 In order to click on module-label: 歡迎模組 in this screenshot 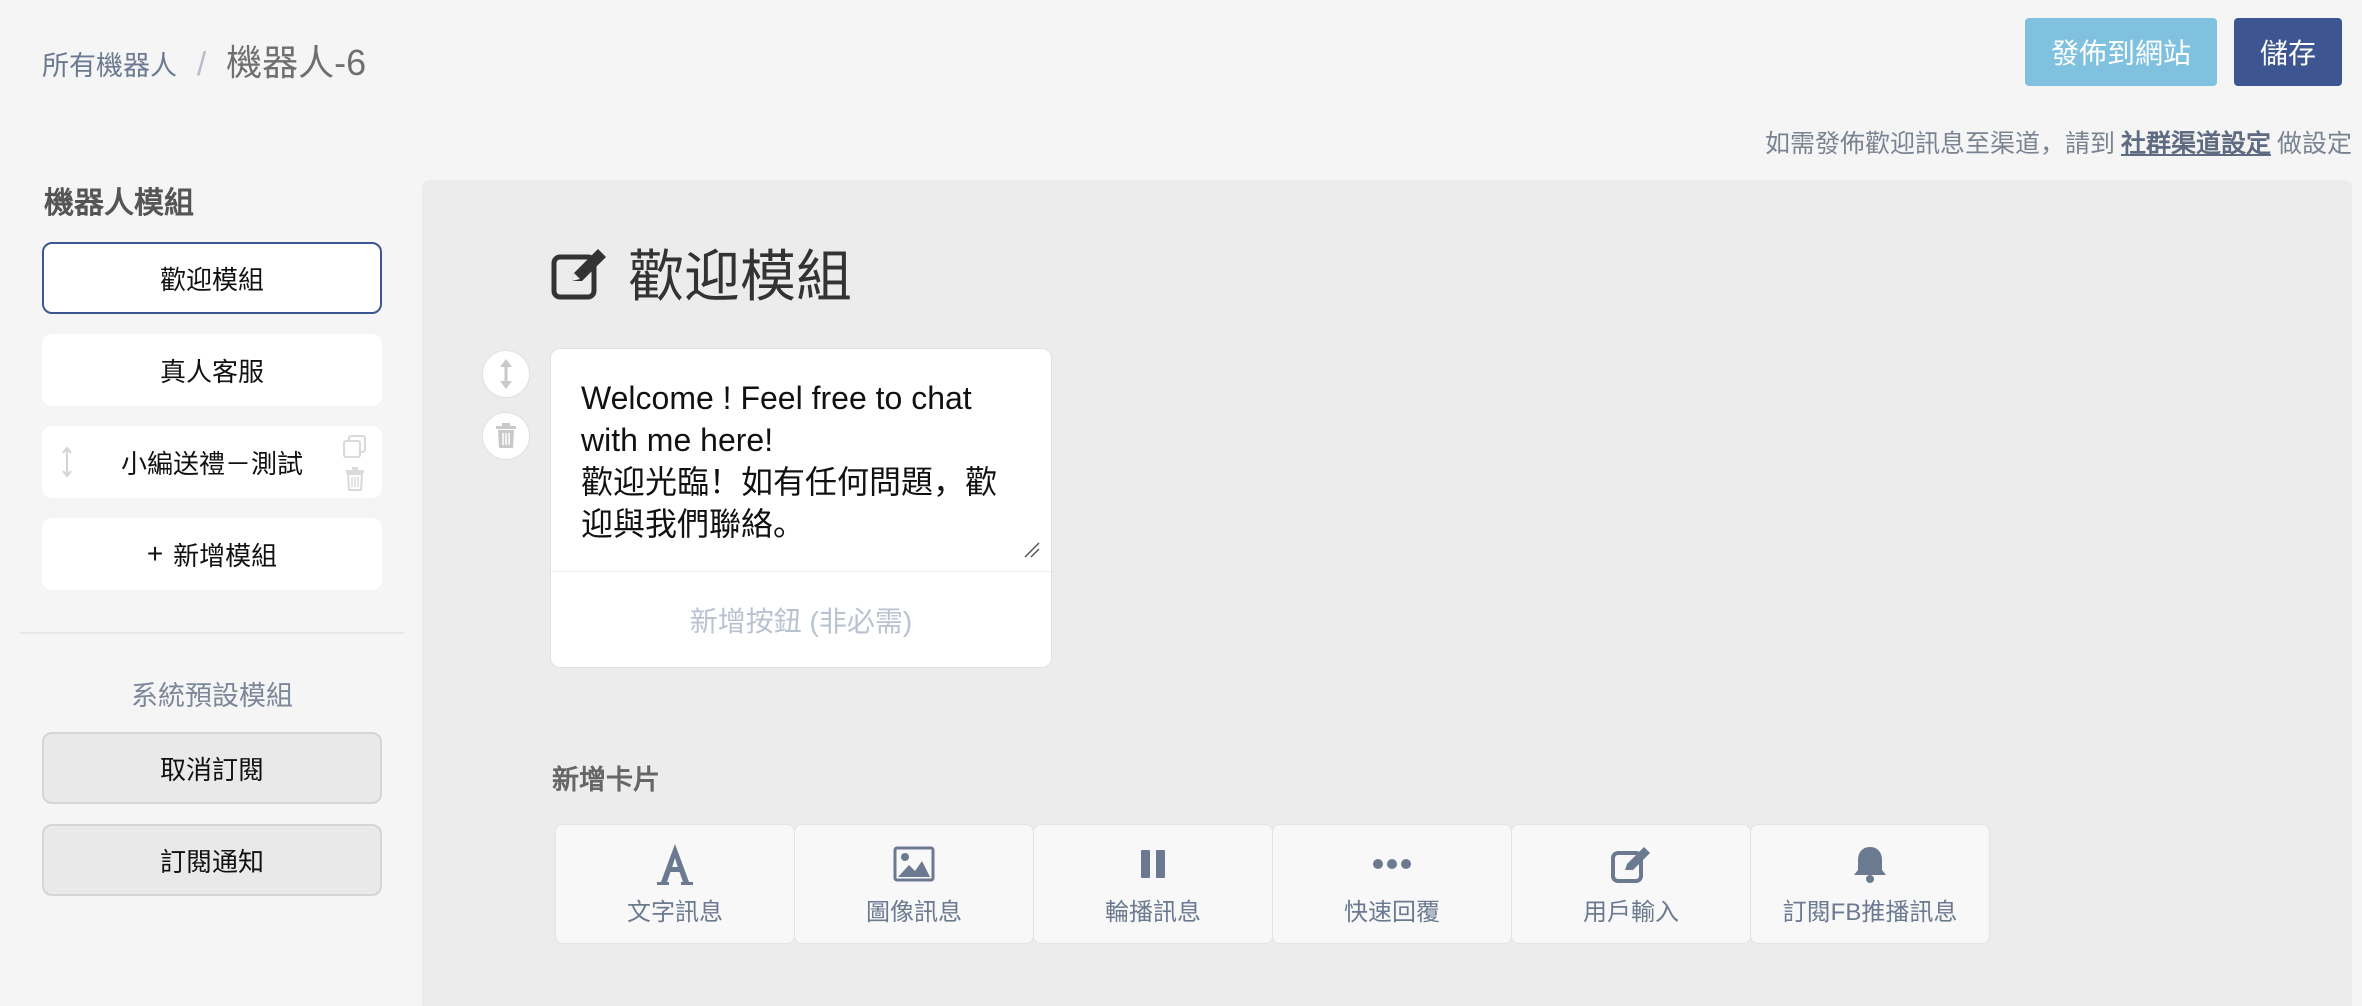, I will do `click(211, 279)`.